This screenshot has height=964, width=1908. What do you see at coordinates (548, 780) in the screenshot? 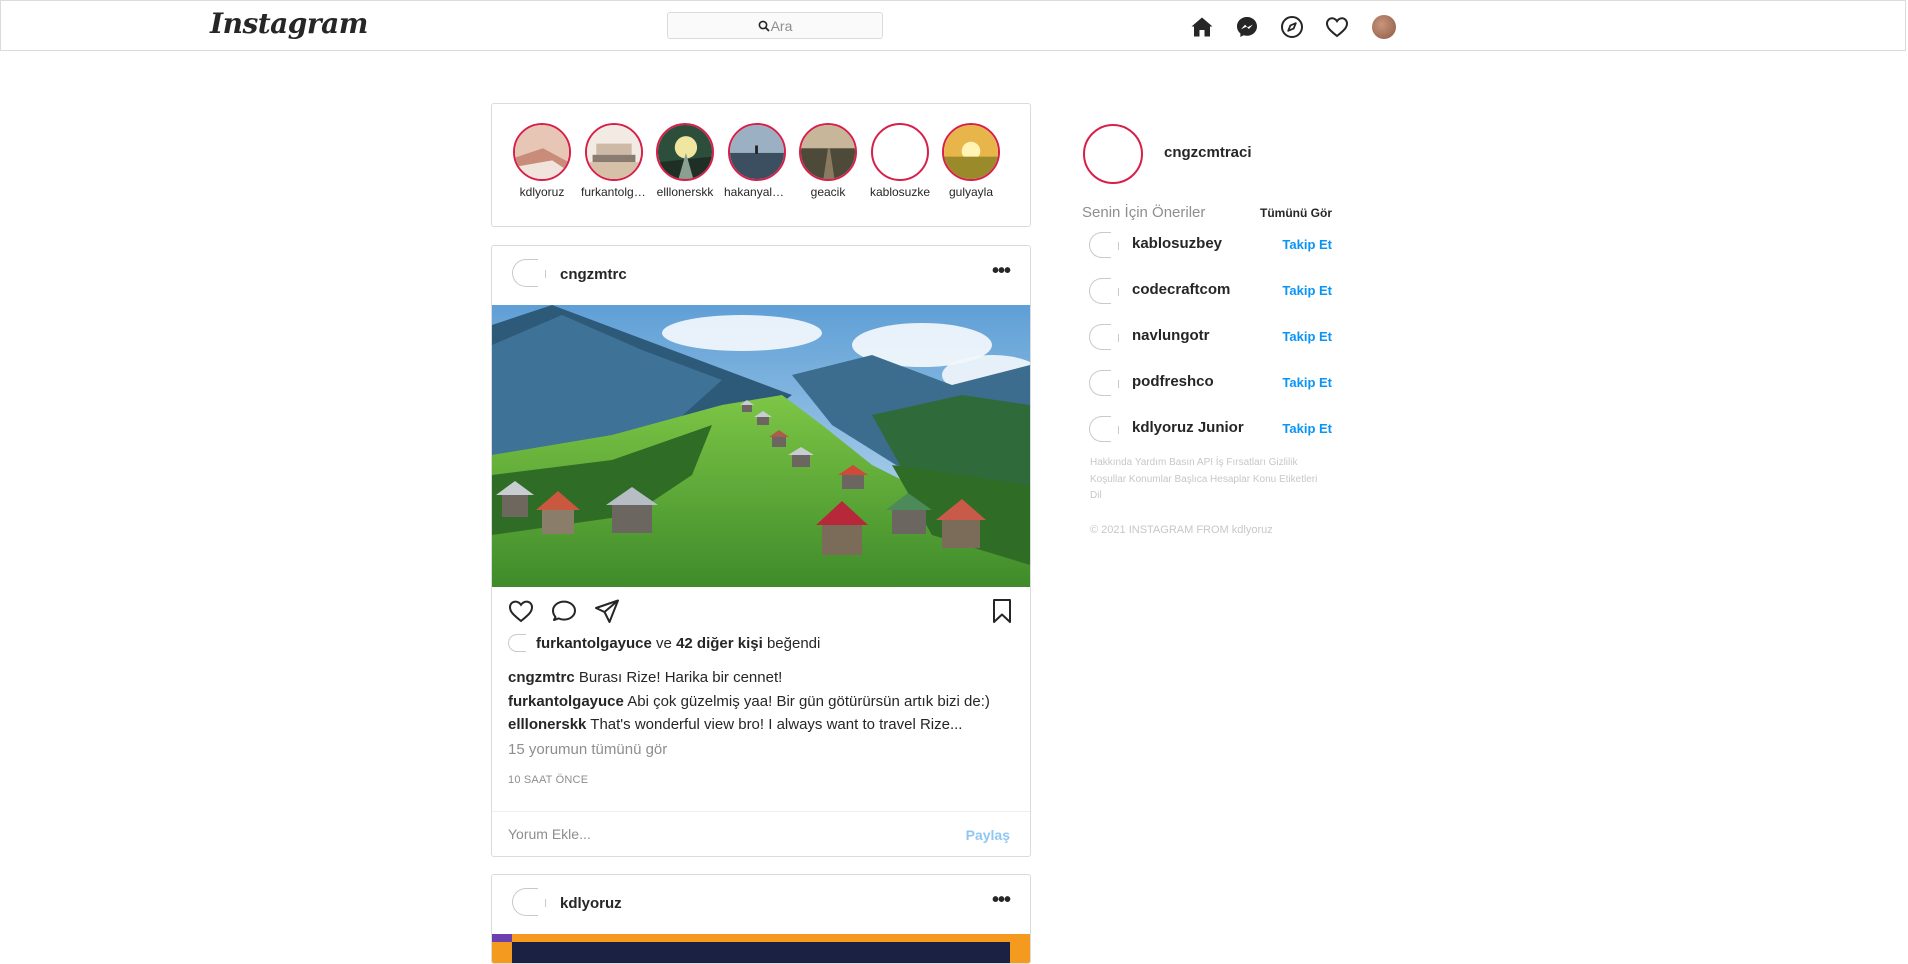
I see `post-timestamp: 10 SAAT ÖNCE` at bounding box center [548, 780].